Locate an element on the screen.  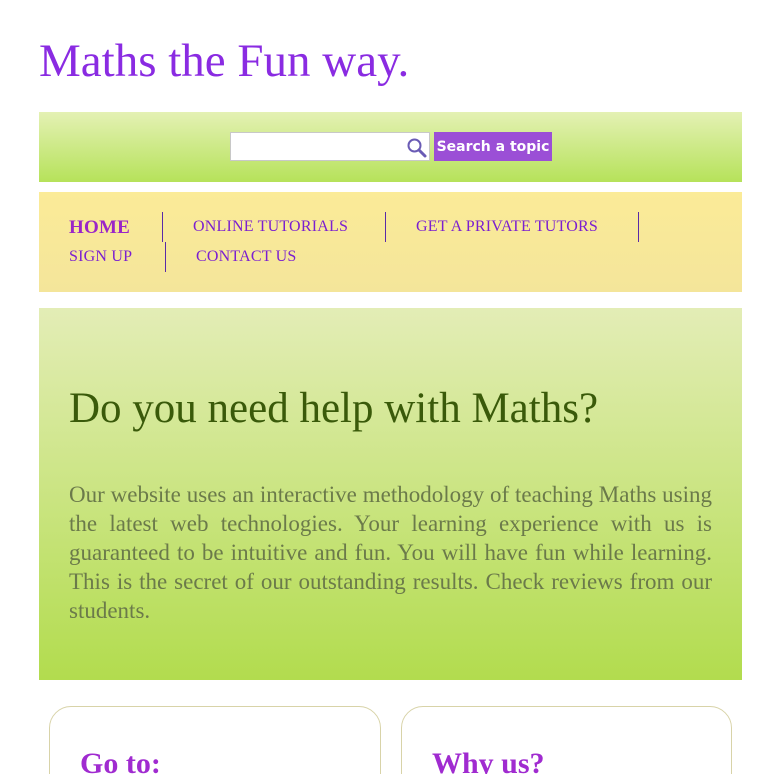
search-icon is located at coordinates (417, 148).